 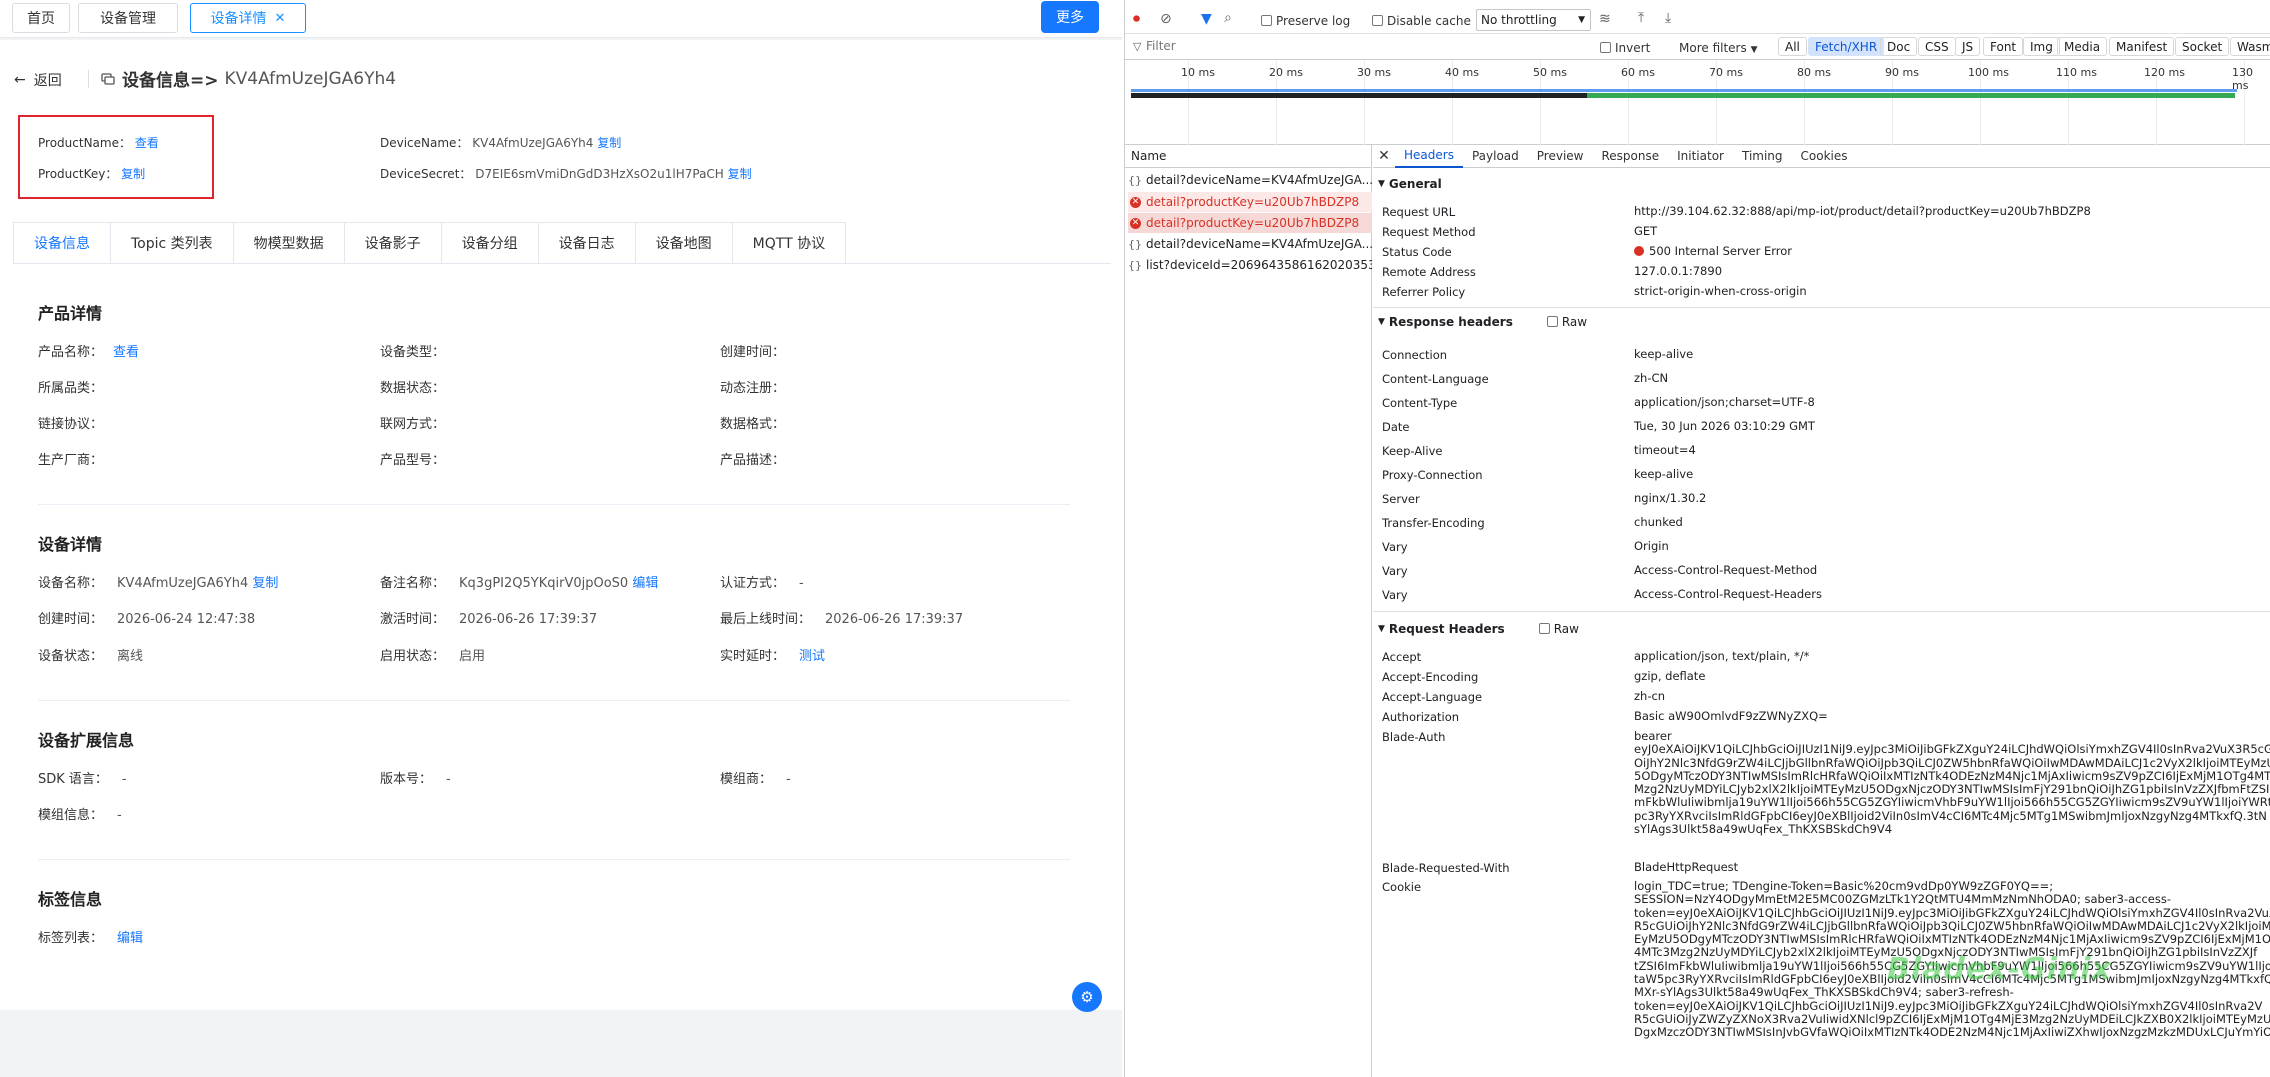 What do you see at coordinates (1728, 594) in the screenshot?
I see `header-value: Access-Control-Request-Headers` at bounding box center [1728, 594].